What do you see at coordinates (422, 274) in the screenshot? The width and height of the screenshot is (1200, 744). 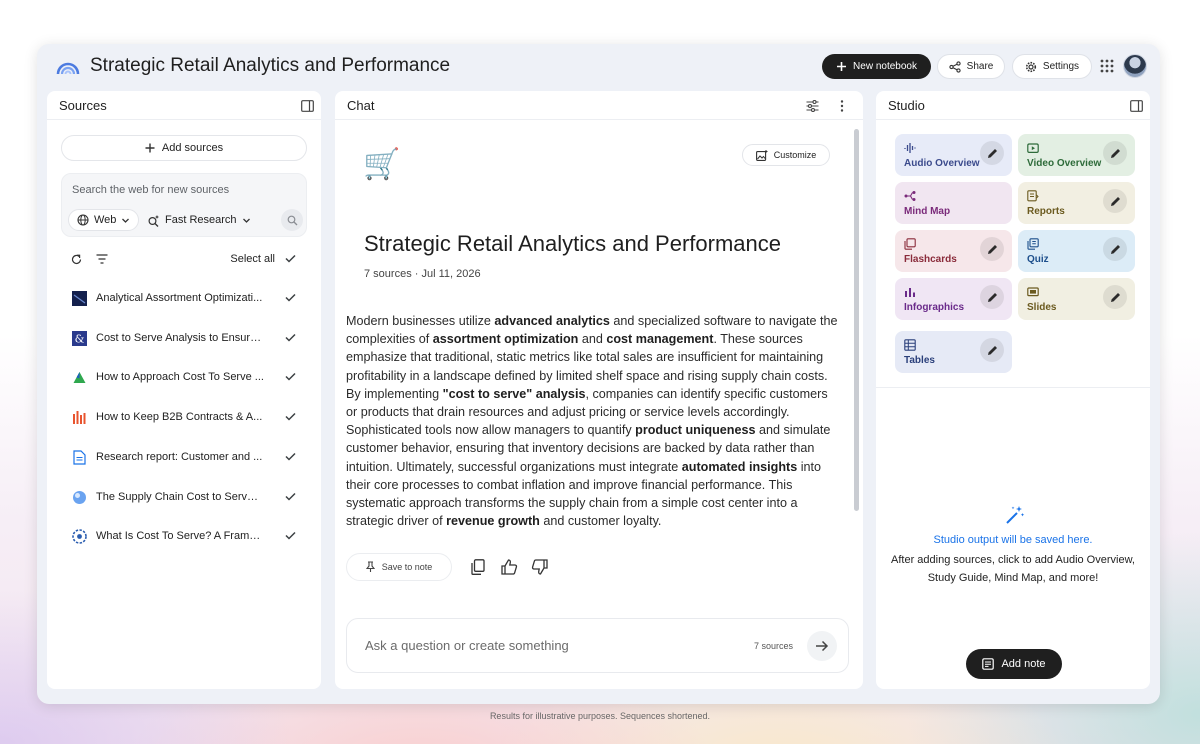 I see `notebook-meta: 7 sources · Jul 11, 2026` at bounding box center [422, 274].